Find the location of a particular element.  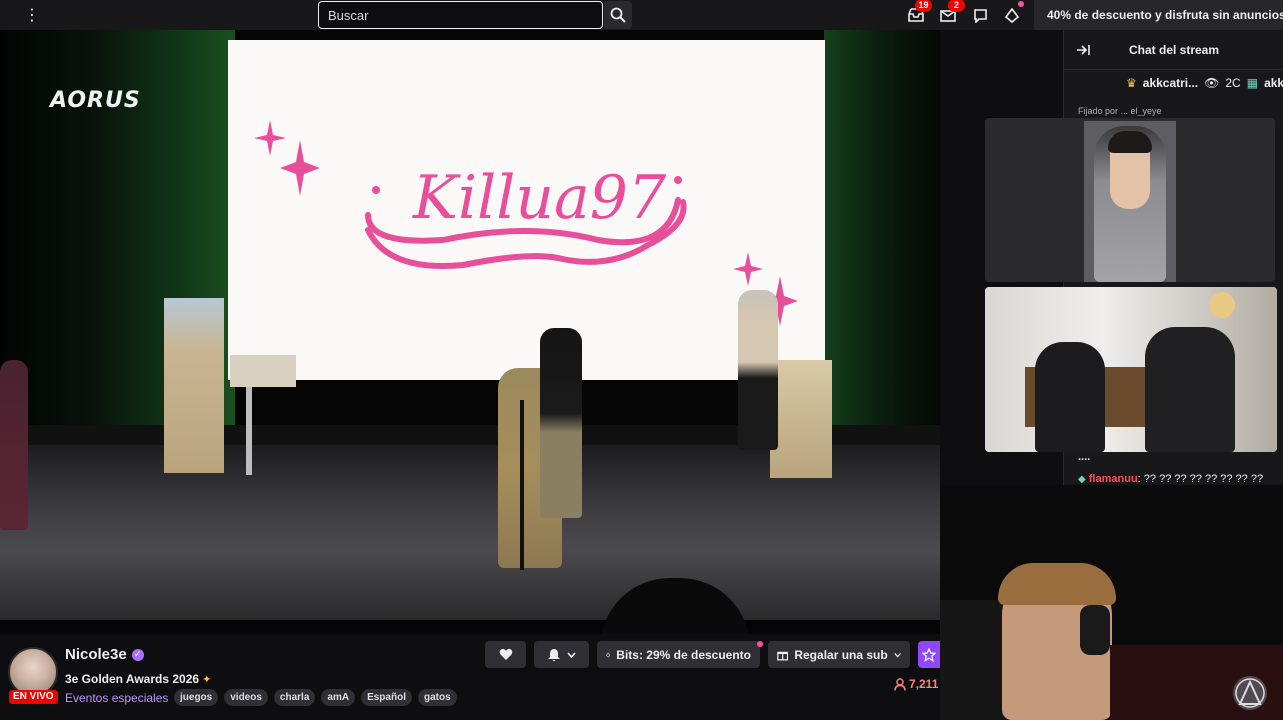

killua-graphic: Killua97 is located at coordinates (526, 223).